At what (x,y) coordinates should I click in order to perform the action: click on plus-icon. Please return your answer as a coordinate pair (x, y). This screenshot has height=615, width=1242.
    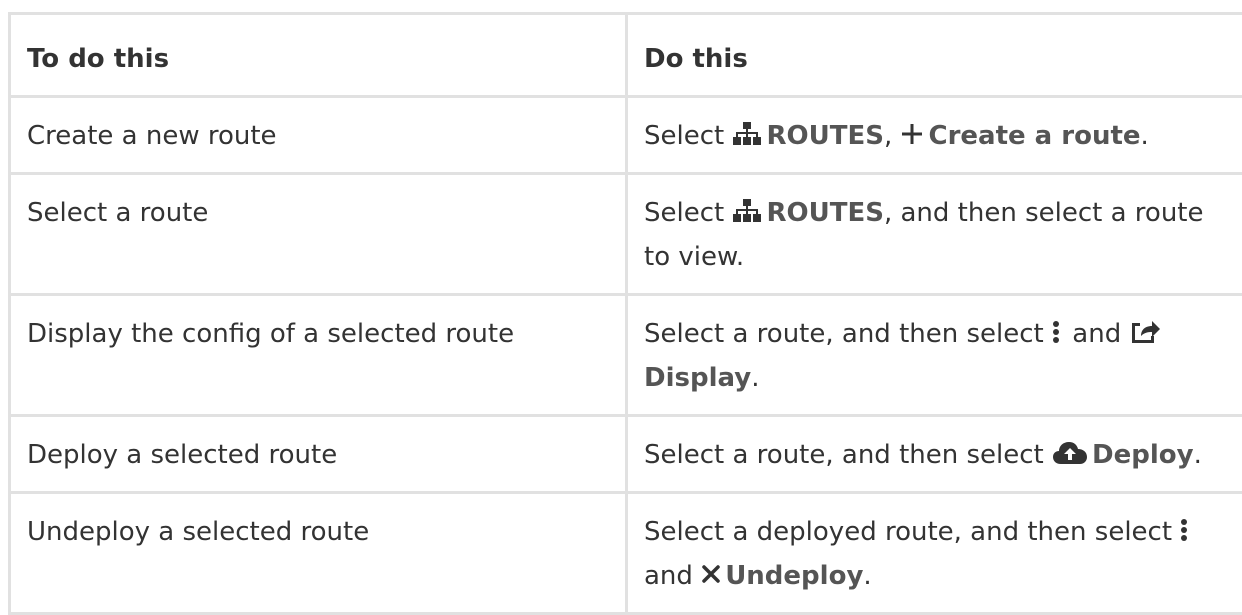
    Looking at the image, I should click on (912, 134).